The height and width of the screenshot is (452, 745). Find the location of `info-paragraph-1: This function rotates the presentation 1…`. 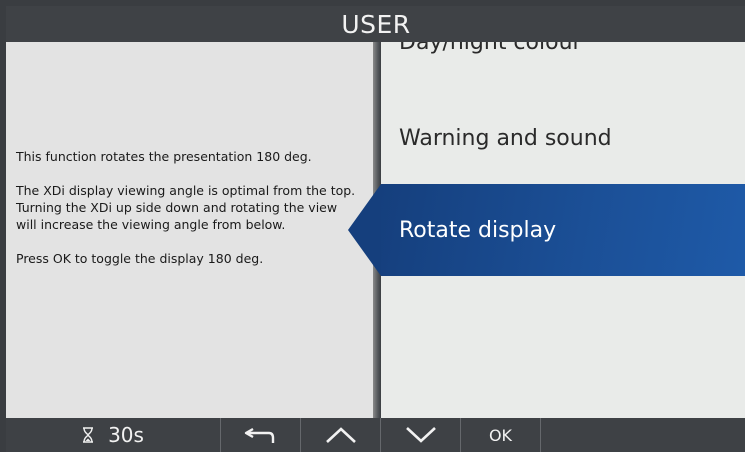

info-paragraph-1: This function rotates the presentation 1… is located at coordinates (164, 156).